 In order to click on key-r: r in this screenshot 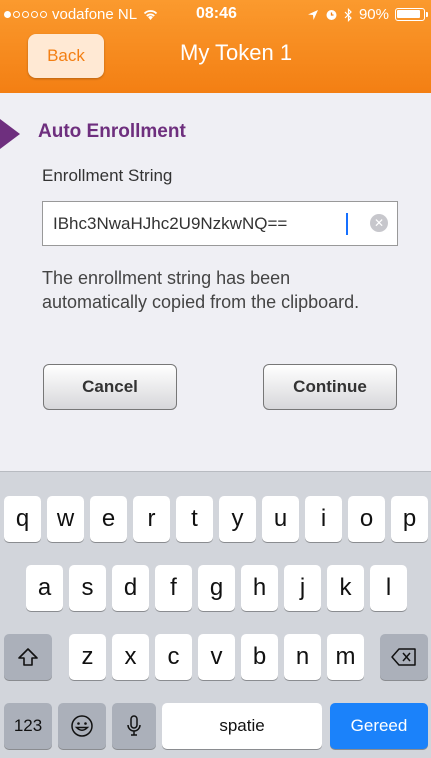, I will do `click(151, 519)`.